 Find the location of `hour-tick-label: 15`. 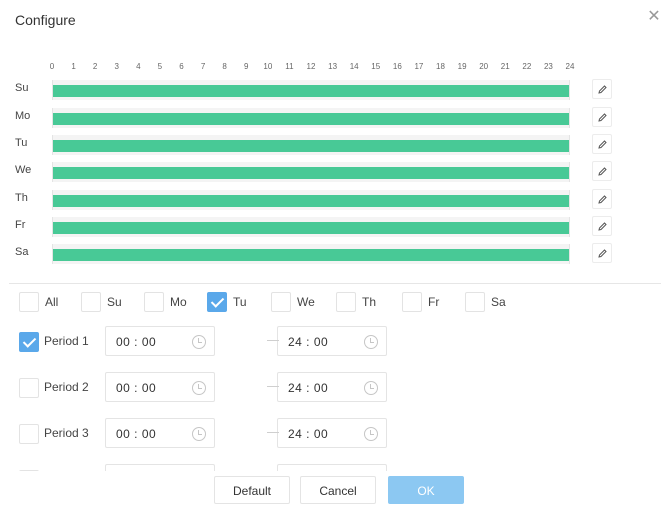

hour-tick-label: 15 is located at coordinates (376, 66).